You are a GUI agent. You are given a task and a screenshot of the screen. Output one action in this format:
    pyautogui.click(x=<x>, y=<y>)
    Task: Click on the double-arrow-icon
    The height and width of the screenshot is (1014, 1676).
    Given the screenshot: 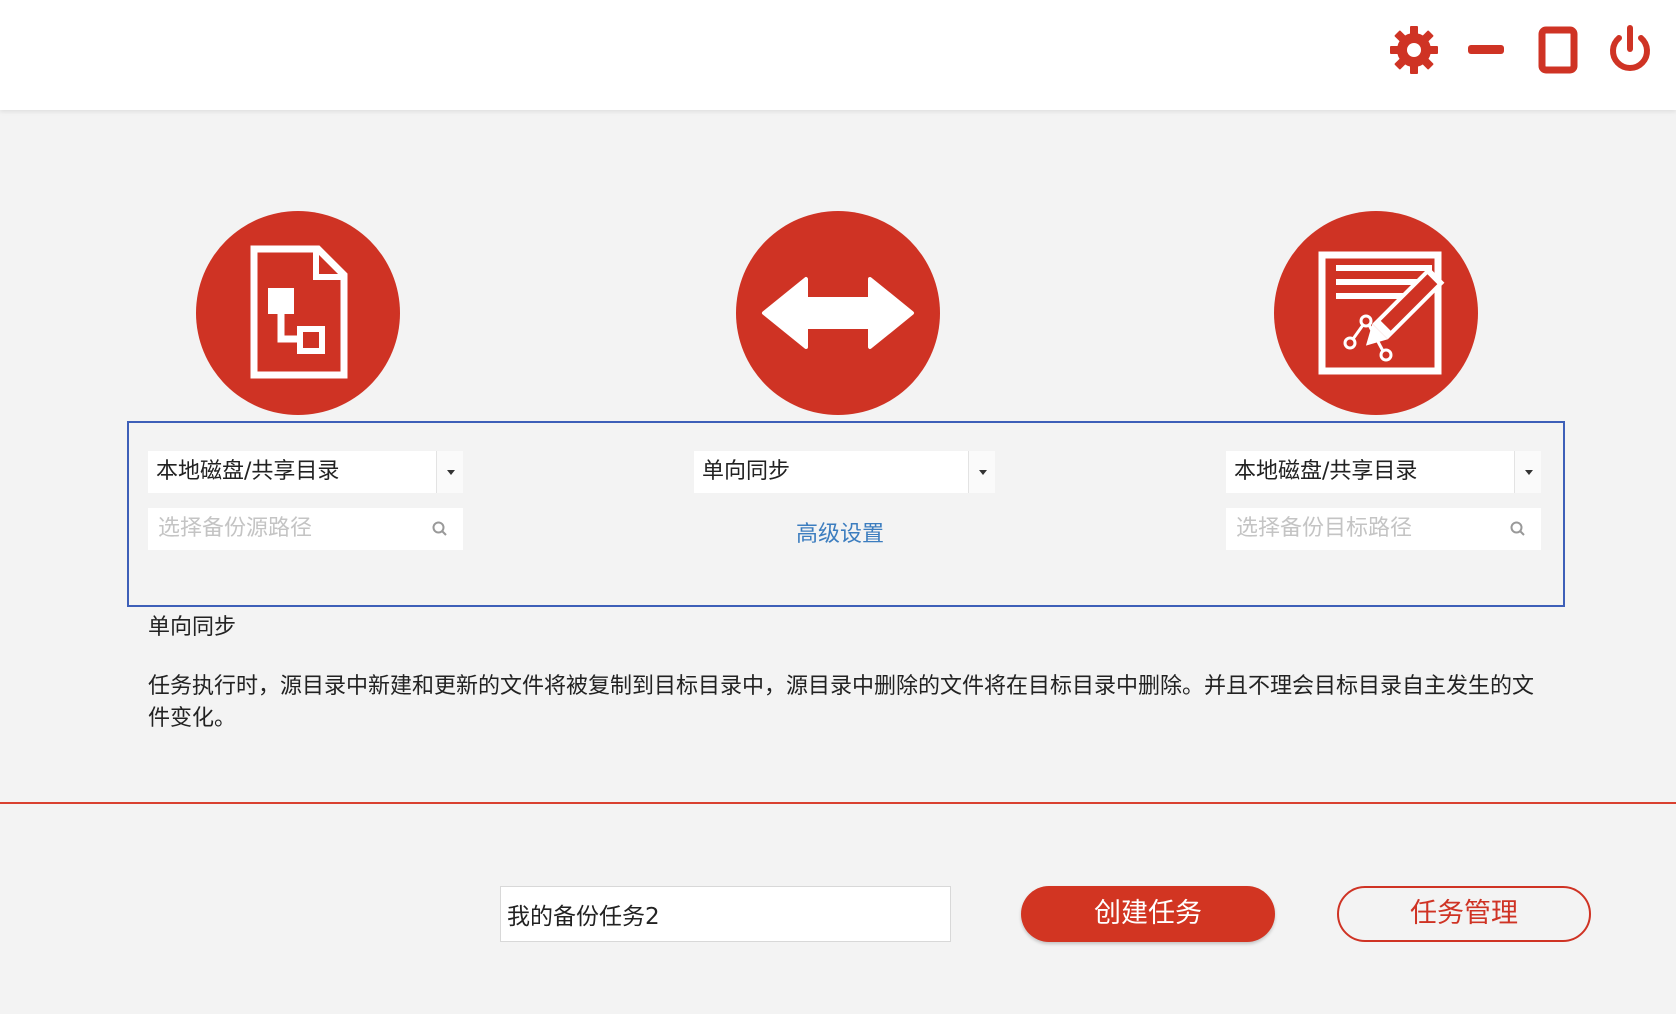 What is the action you would take?
    pyautogui.click(x=838, y=313)
    